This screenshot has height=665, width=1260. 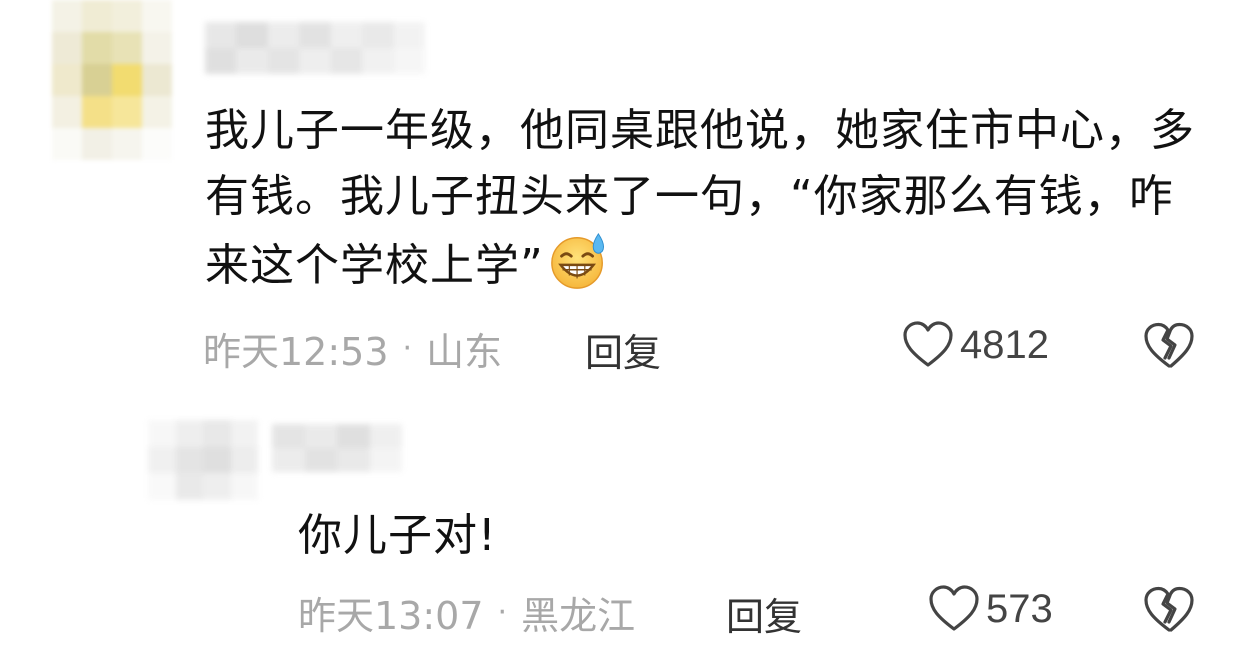 I want to click on comment-text: 你儿子对!, so click(x=698, y=536).